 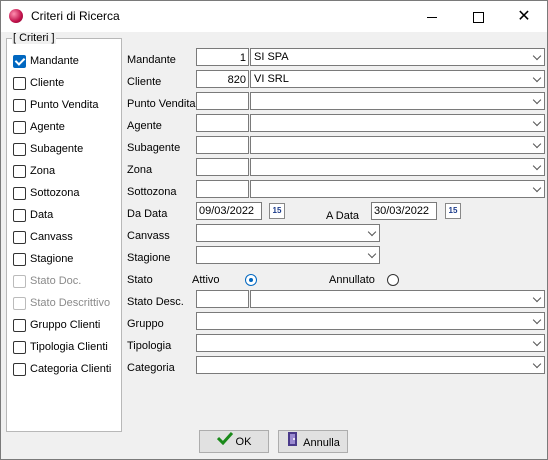 I want to click on cliente-code-input: 820, so click(x=222, y=79).